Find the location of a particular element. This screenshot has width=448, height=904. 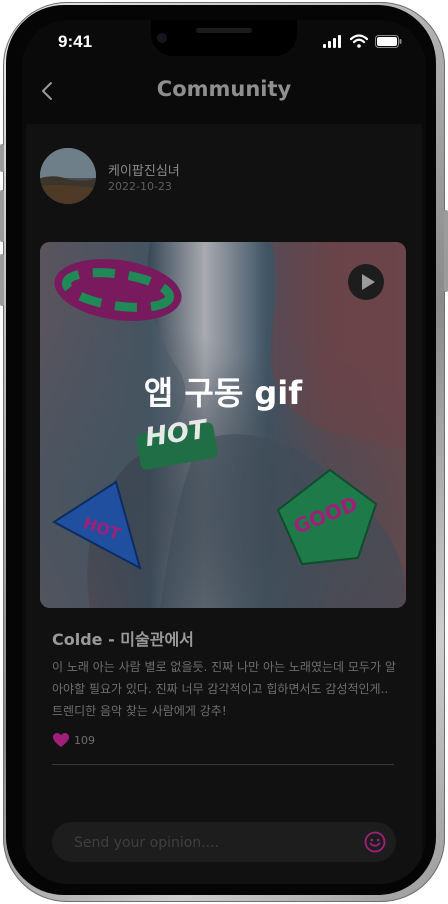

comment-input-container is located at coordinates (224, 843).